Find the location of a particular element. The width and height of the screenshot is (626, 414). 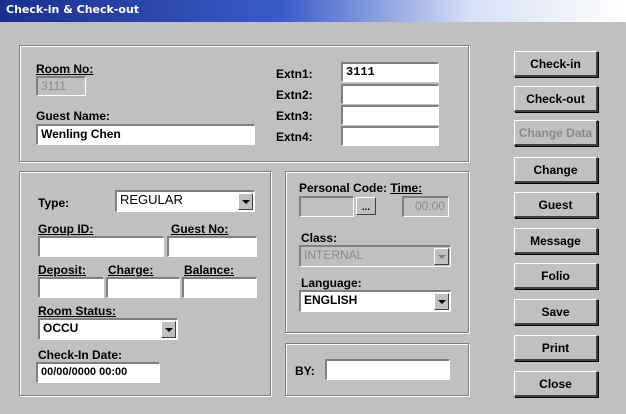

personal-code-label-text: Personal Code: is located at coordinates (343, 188).